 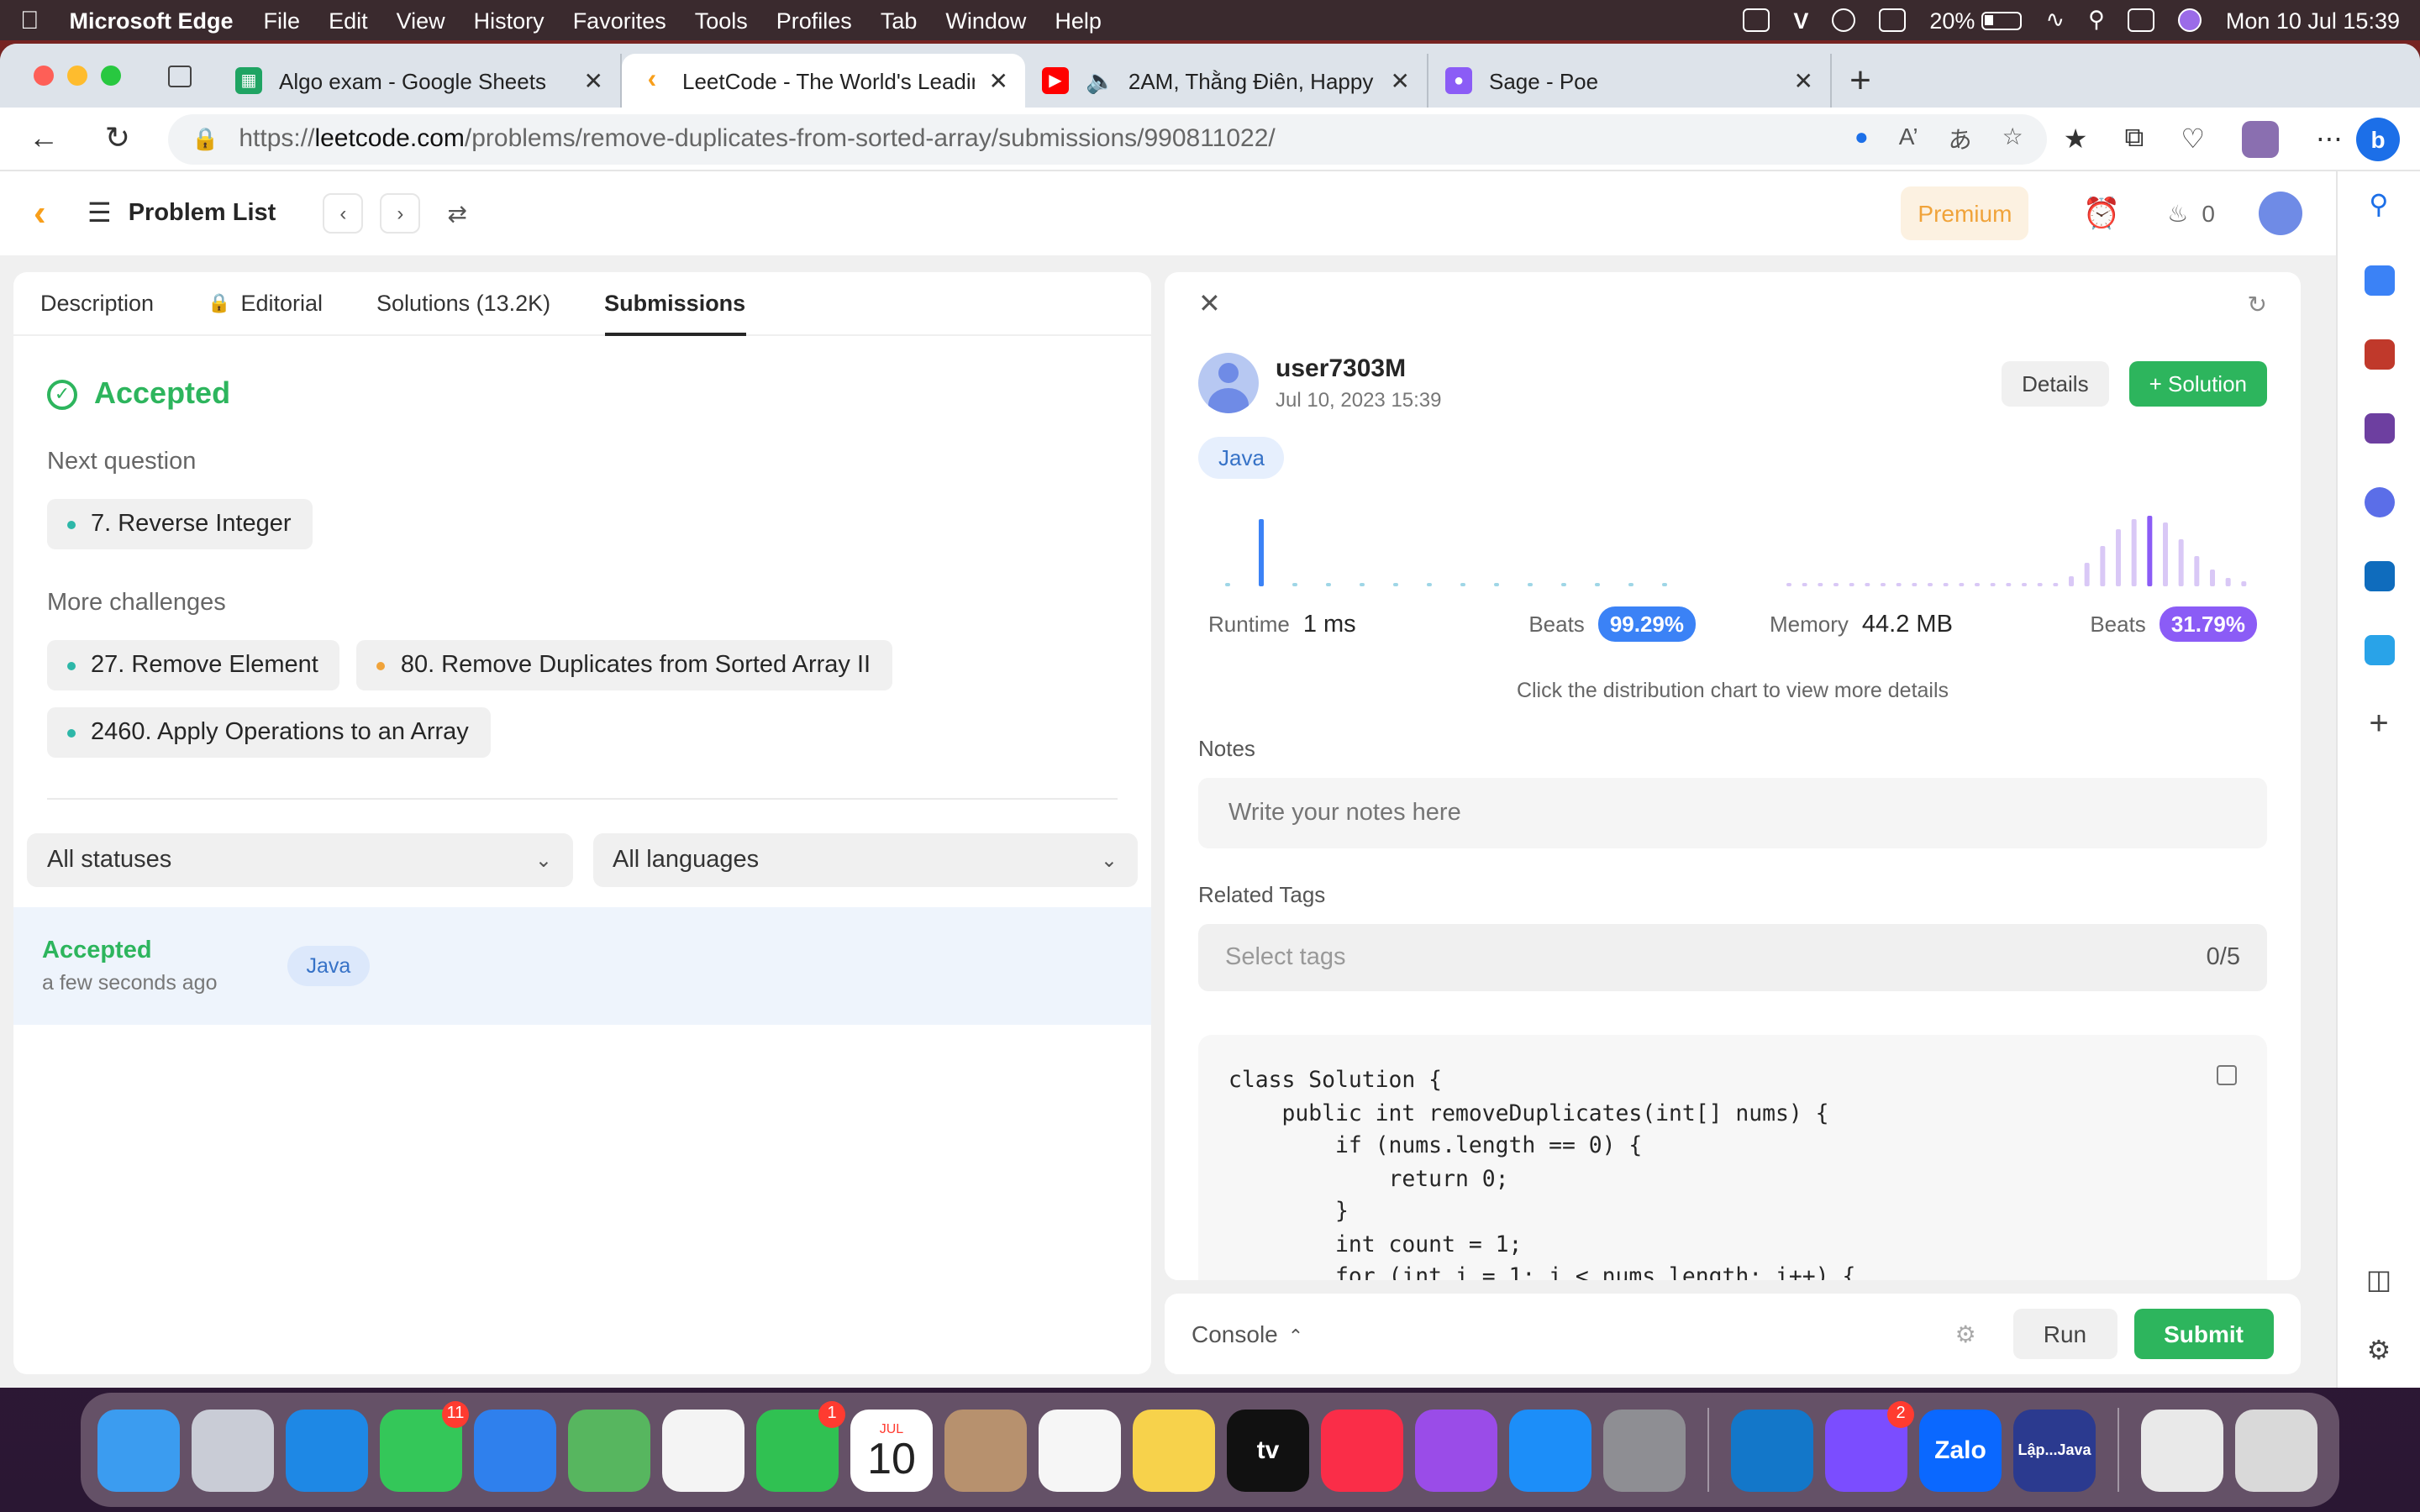 I want to click on add-solution-button: + Solution, so click(x=2197, y=383).